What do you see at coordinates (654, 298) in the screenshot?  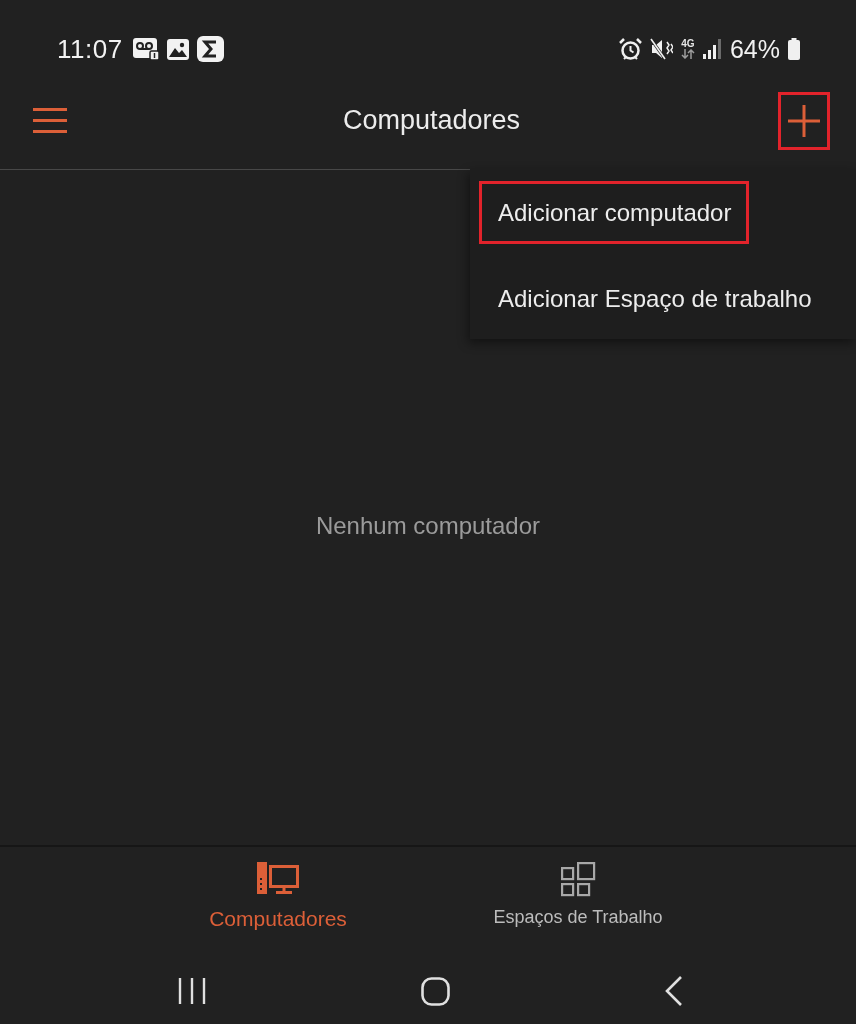 I see `menu-item: Adicionar Espaço de trabalho` at bounding box center [654, 298].